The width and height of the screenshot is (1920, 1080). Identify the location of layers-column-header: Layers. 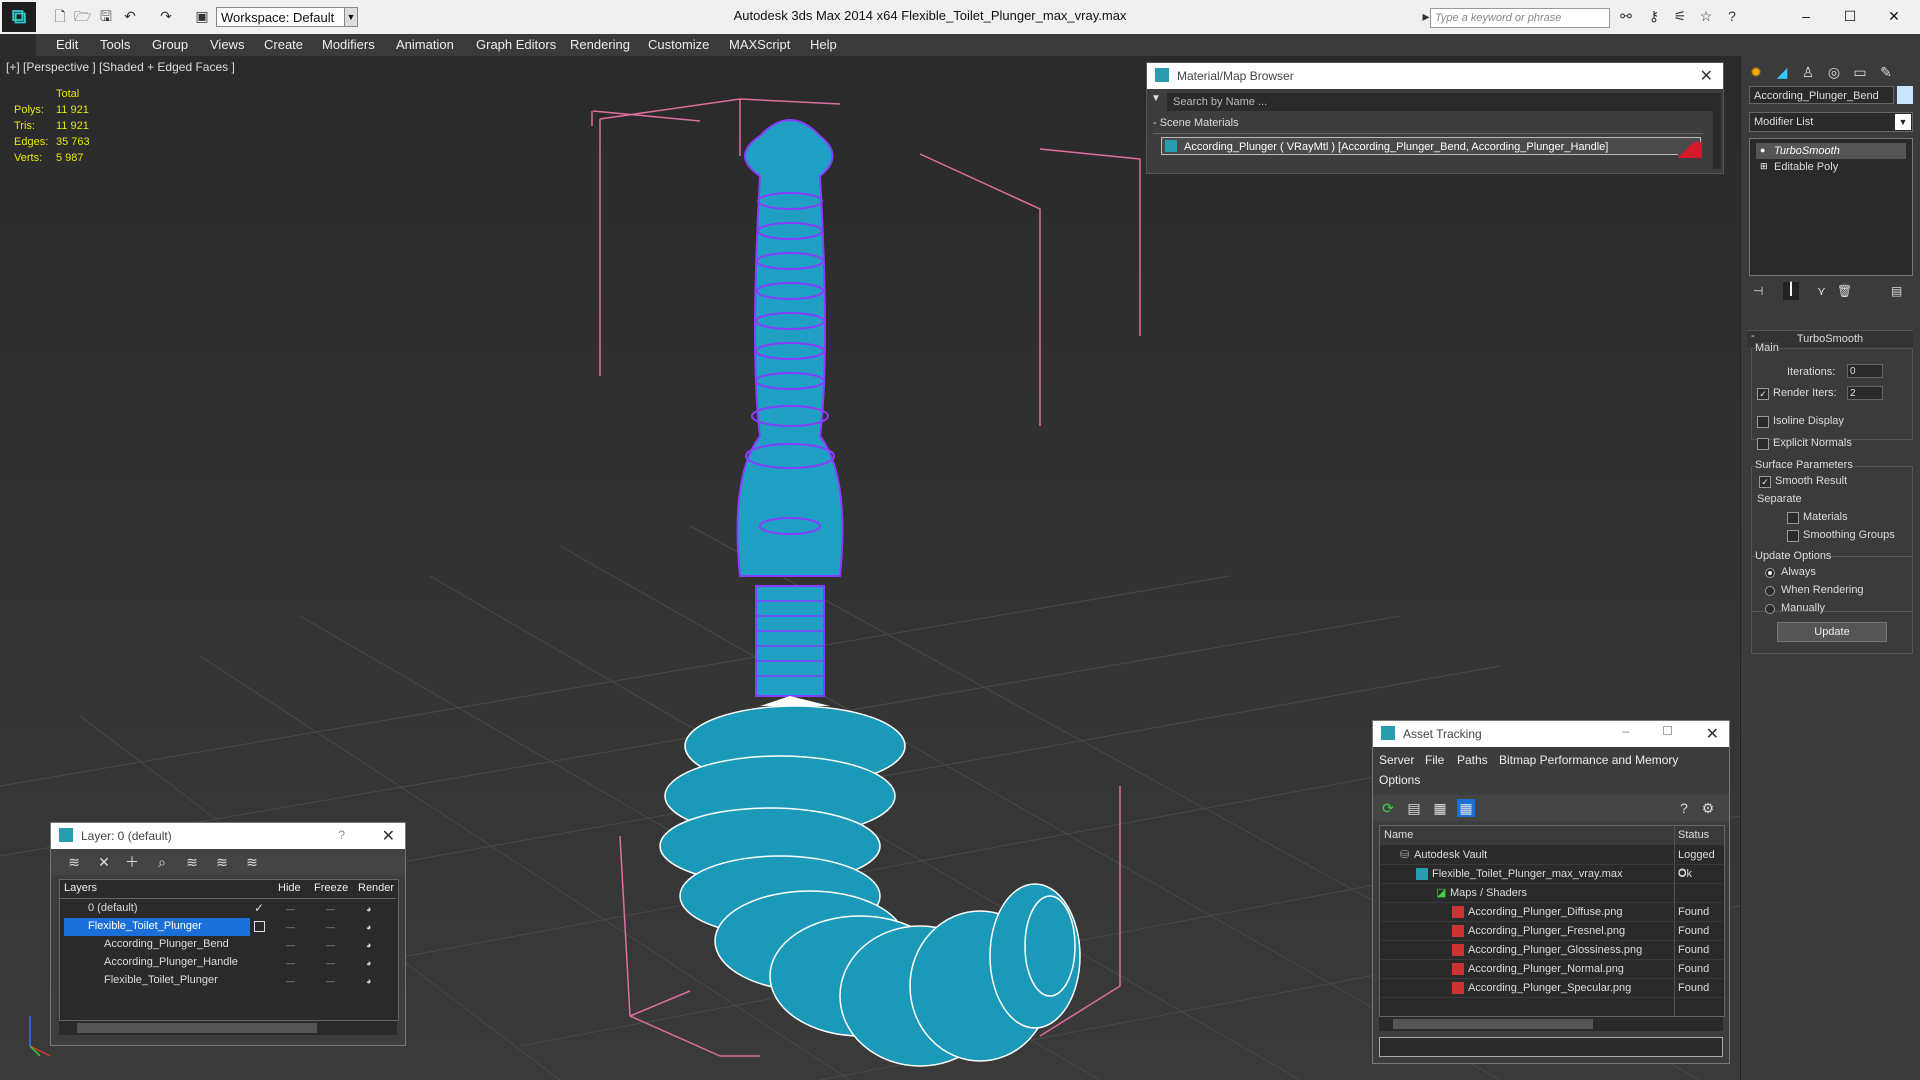
(80, 888).